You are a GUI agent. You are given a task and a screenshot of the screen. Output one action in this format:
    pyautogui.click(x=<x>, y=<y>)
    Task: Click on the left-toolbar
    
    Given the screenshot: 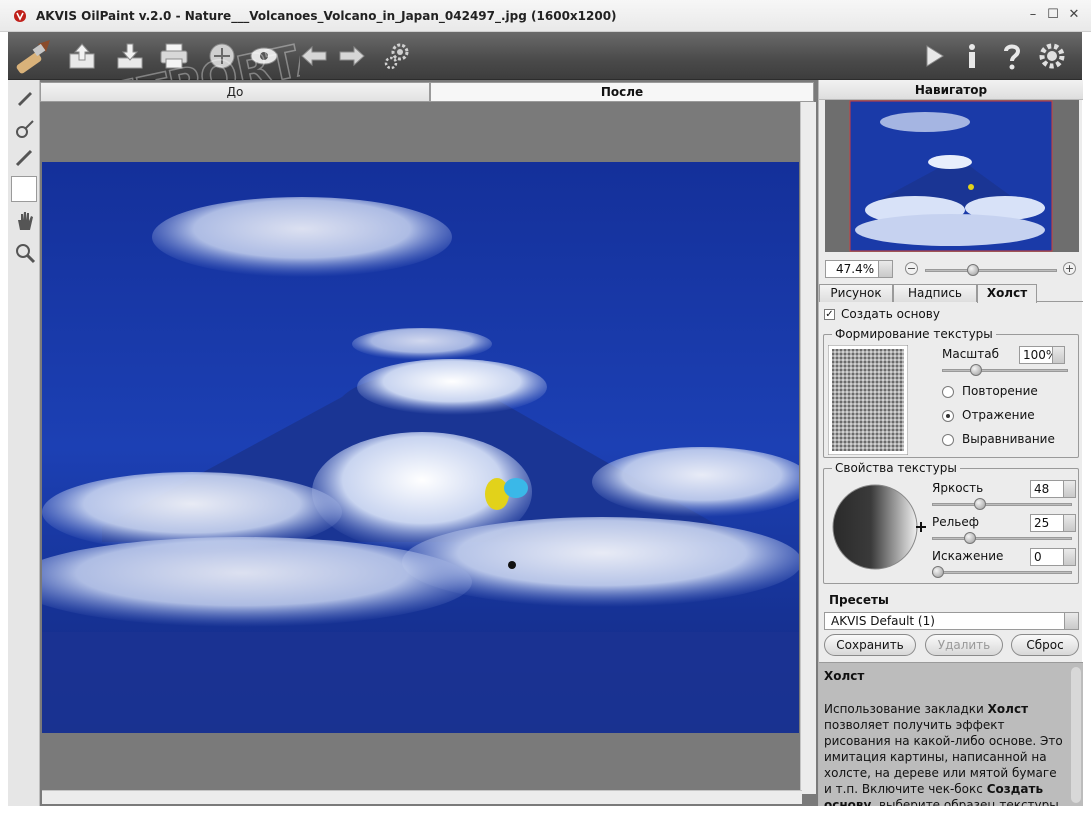 What is the action you would take?
    pyautogui.click(x=24, y=443)
    